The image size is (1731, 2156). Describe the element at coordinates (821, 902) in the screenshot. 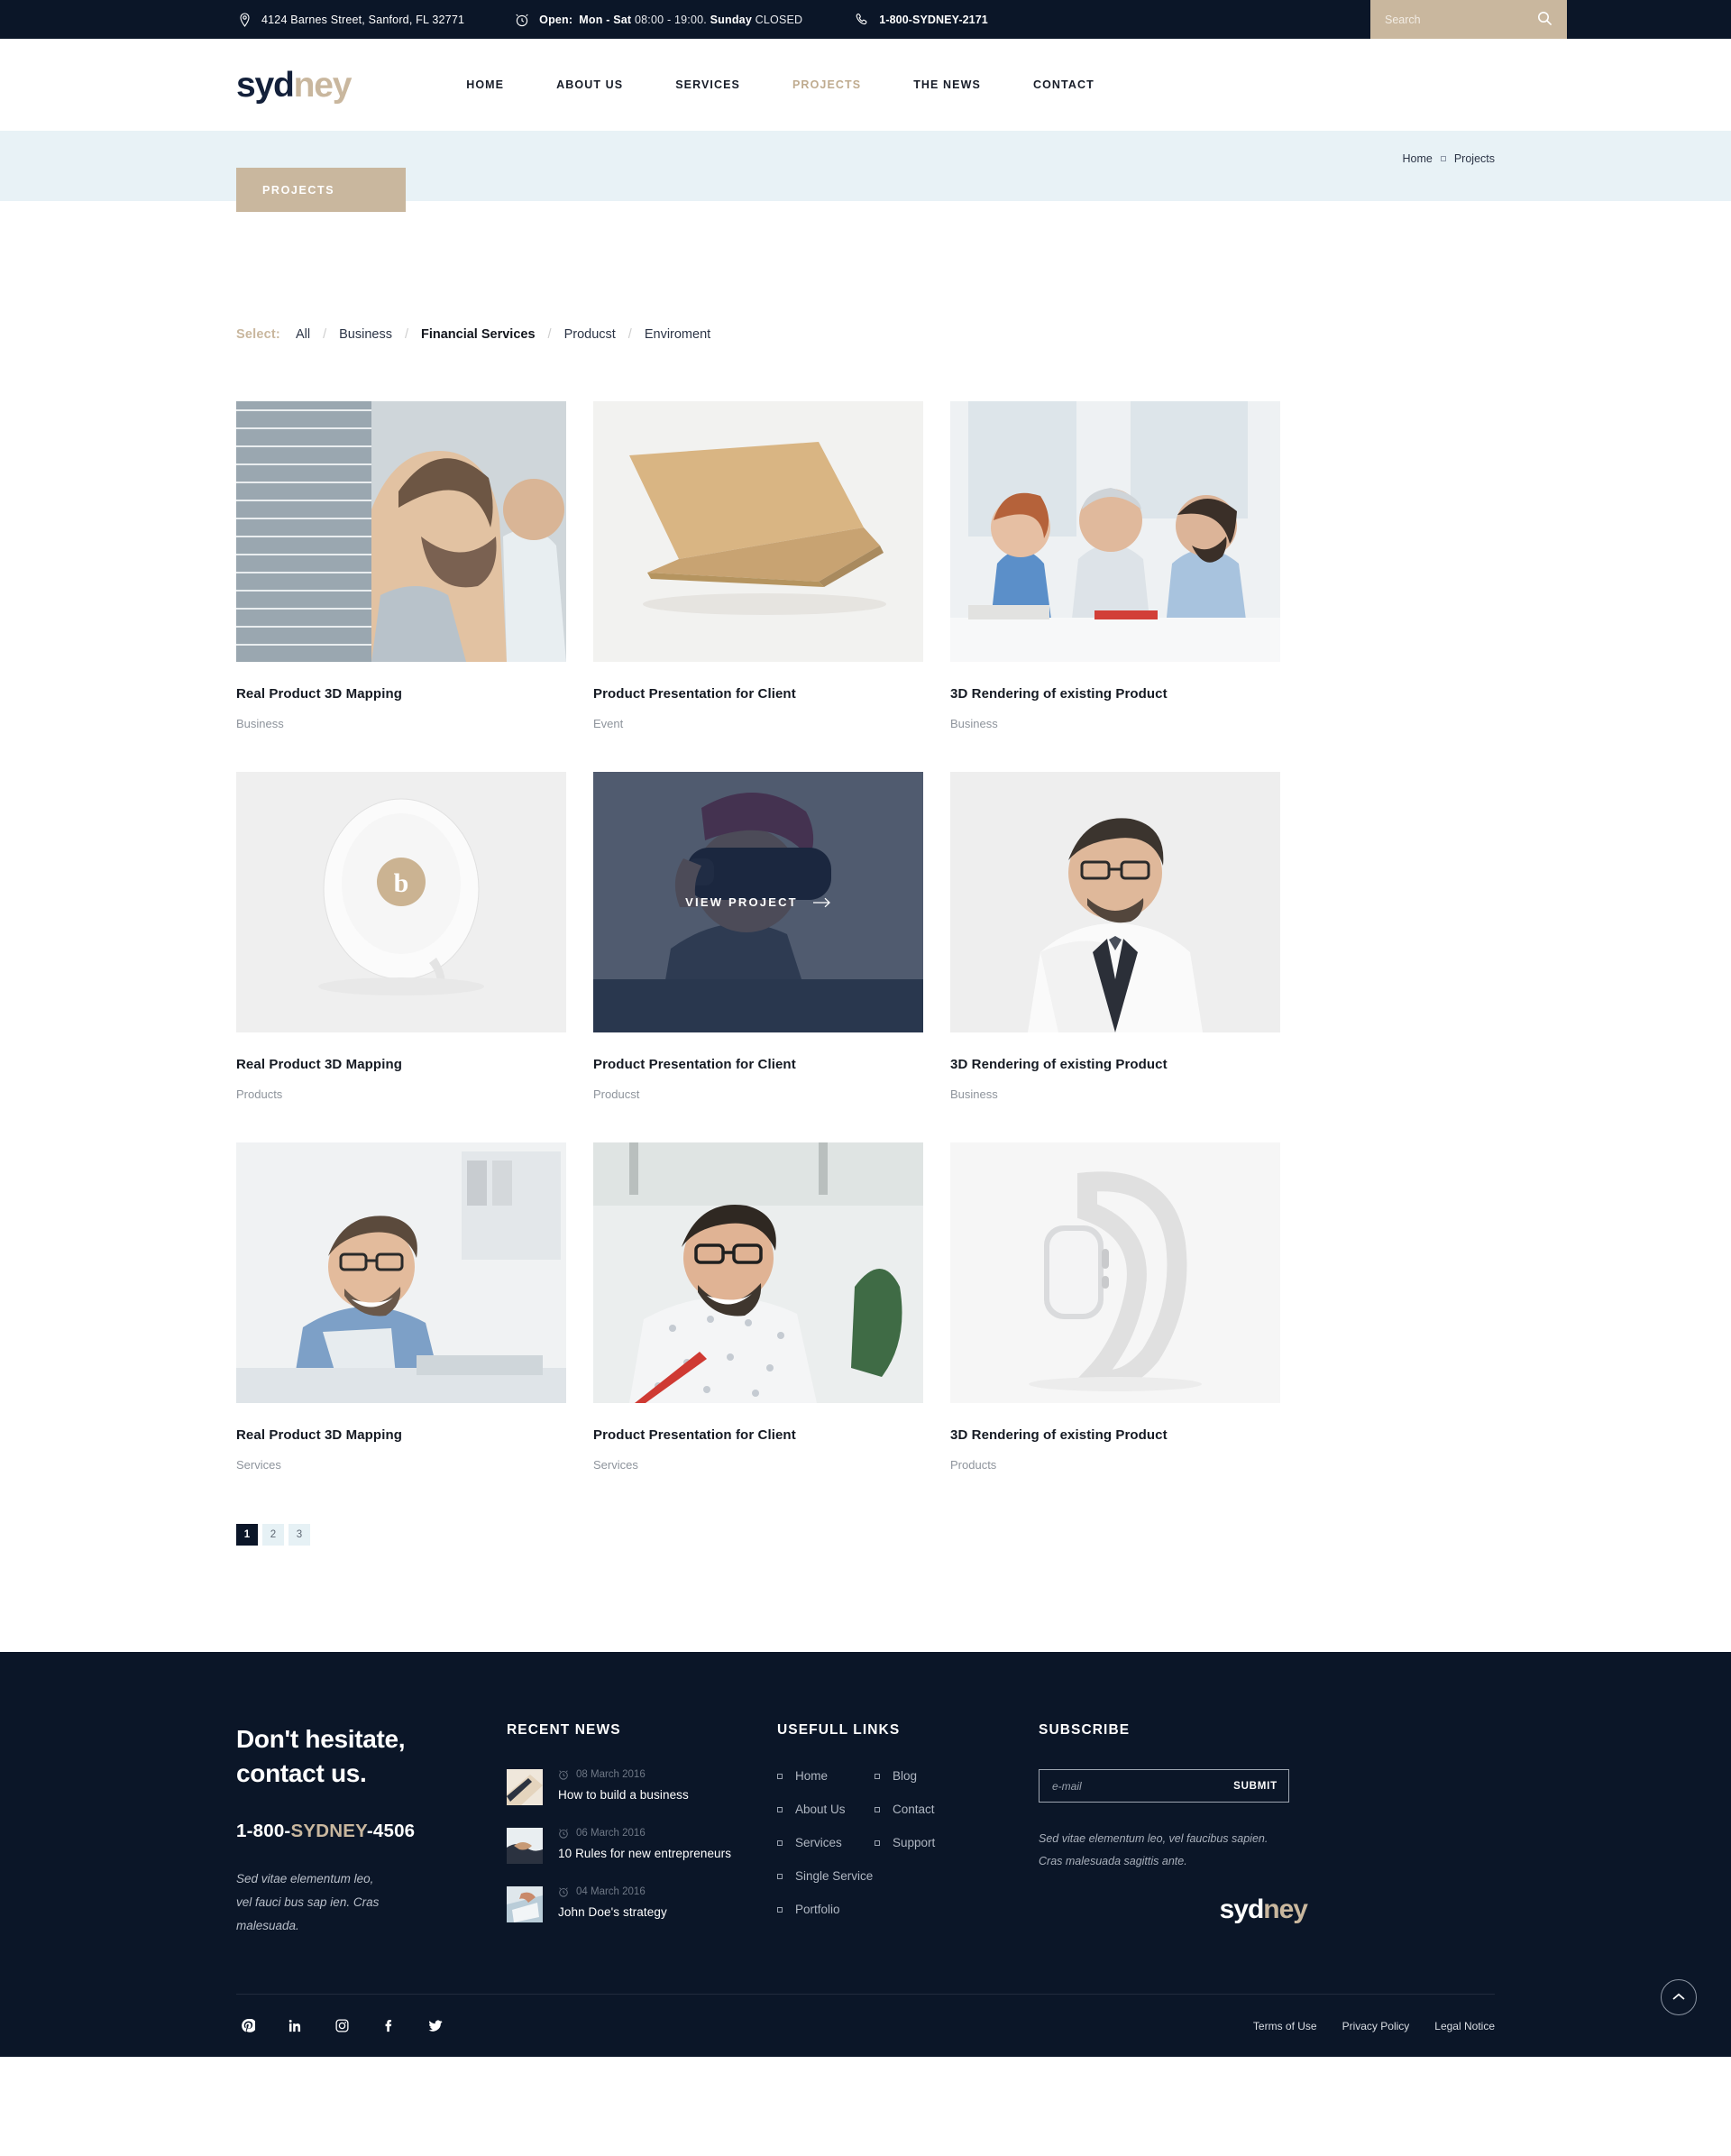

I see `arrow-right-icon` at that location.